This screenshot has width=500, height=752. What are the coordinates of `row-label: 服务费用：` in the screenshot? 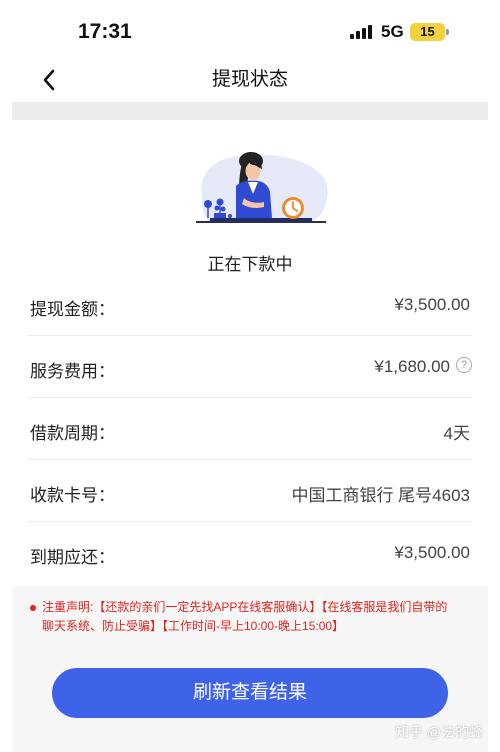 It's located at (72, 371).